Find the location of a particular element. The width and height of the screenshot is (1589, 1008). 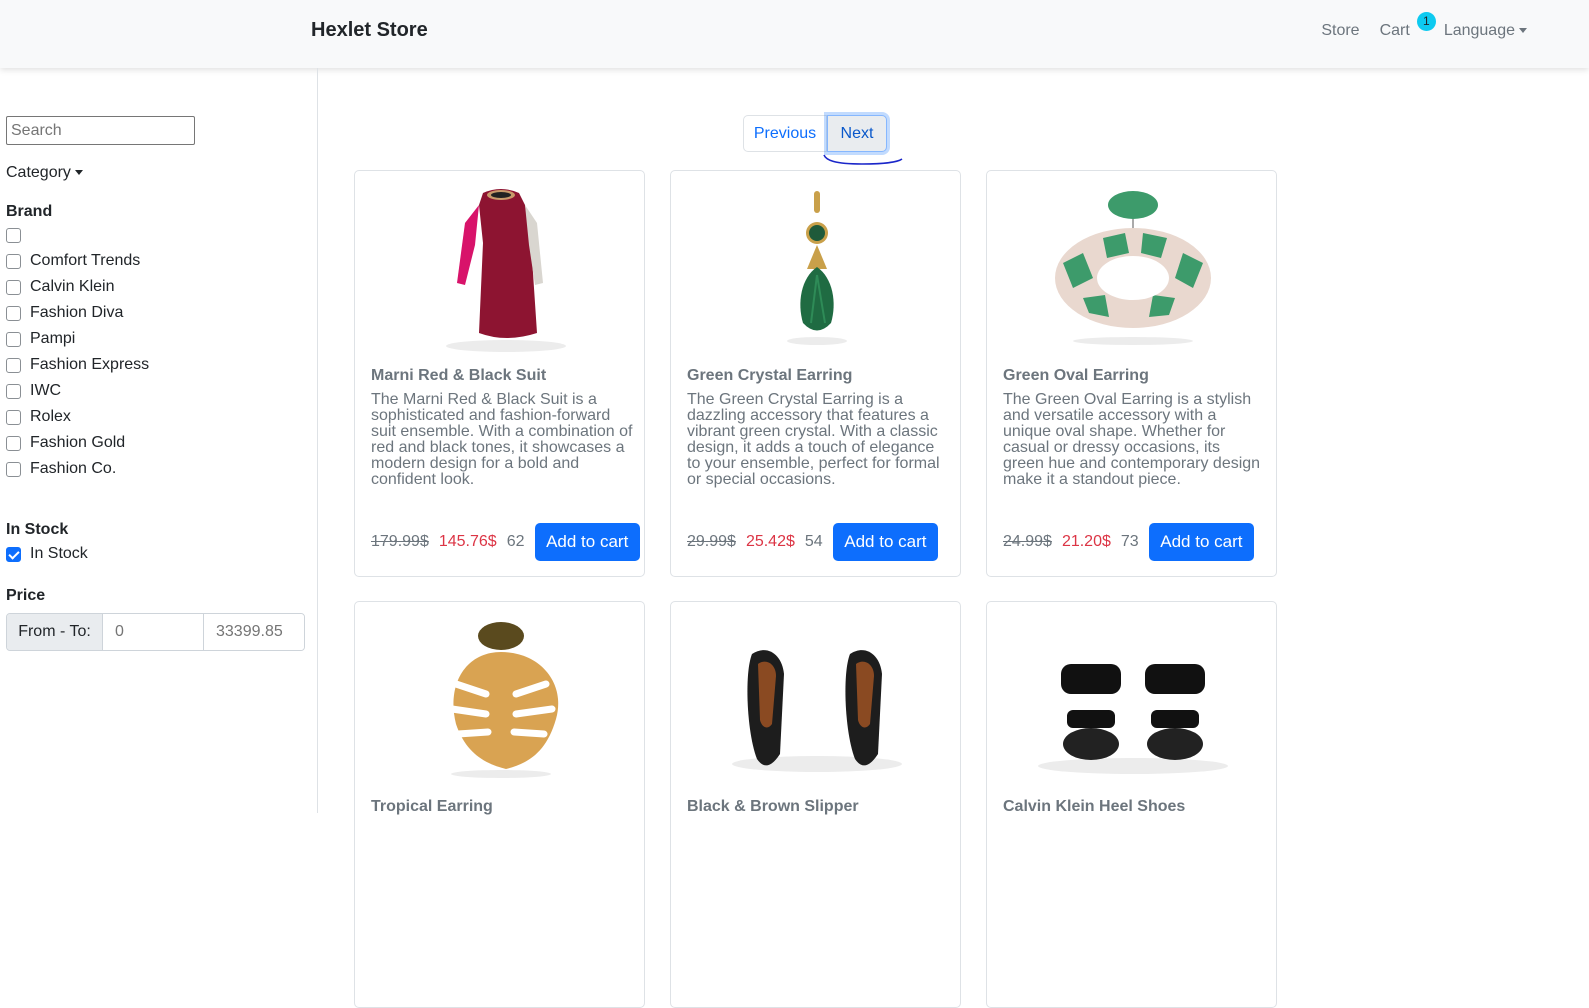

pagination: Previous Next is located at coordinates (815, 133).